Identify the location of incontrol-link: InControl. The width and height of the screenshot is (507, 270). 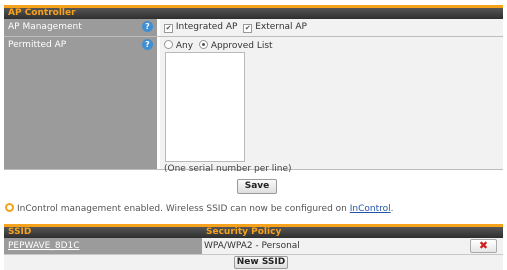
(370, 209).